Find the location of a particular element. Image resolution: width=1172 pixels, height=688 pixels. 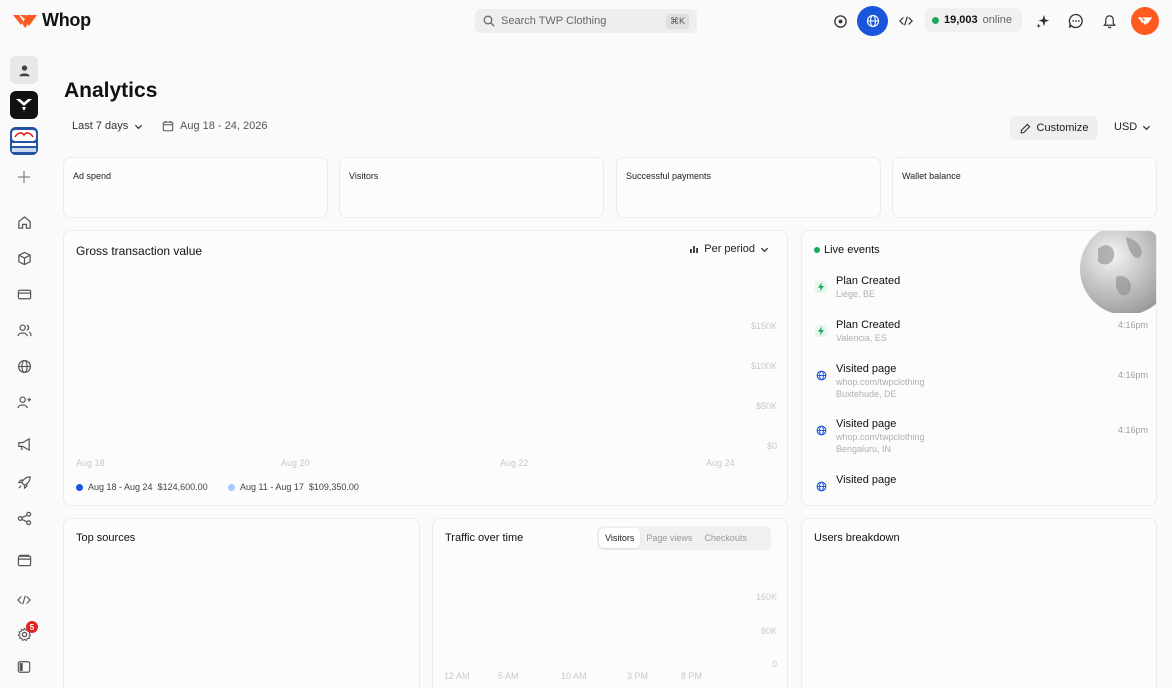

stat-card-ad-spend: Ad spend is located at coordinates (195, 187).